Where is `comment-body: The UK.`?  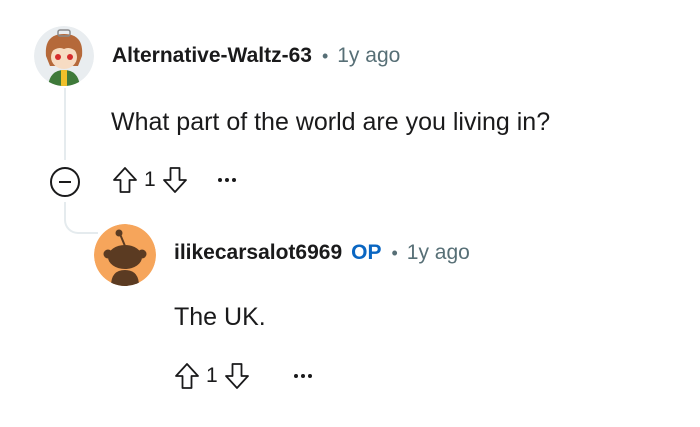 comment-body: The UK. is located at coordinates (220, 317).